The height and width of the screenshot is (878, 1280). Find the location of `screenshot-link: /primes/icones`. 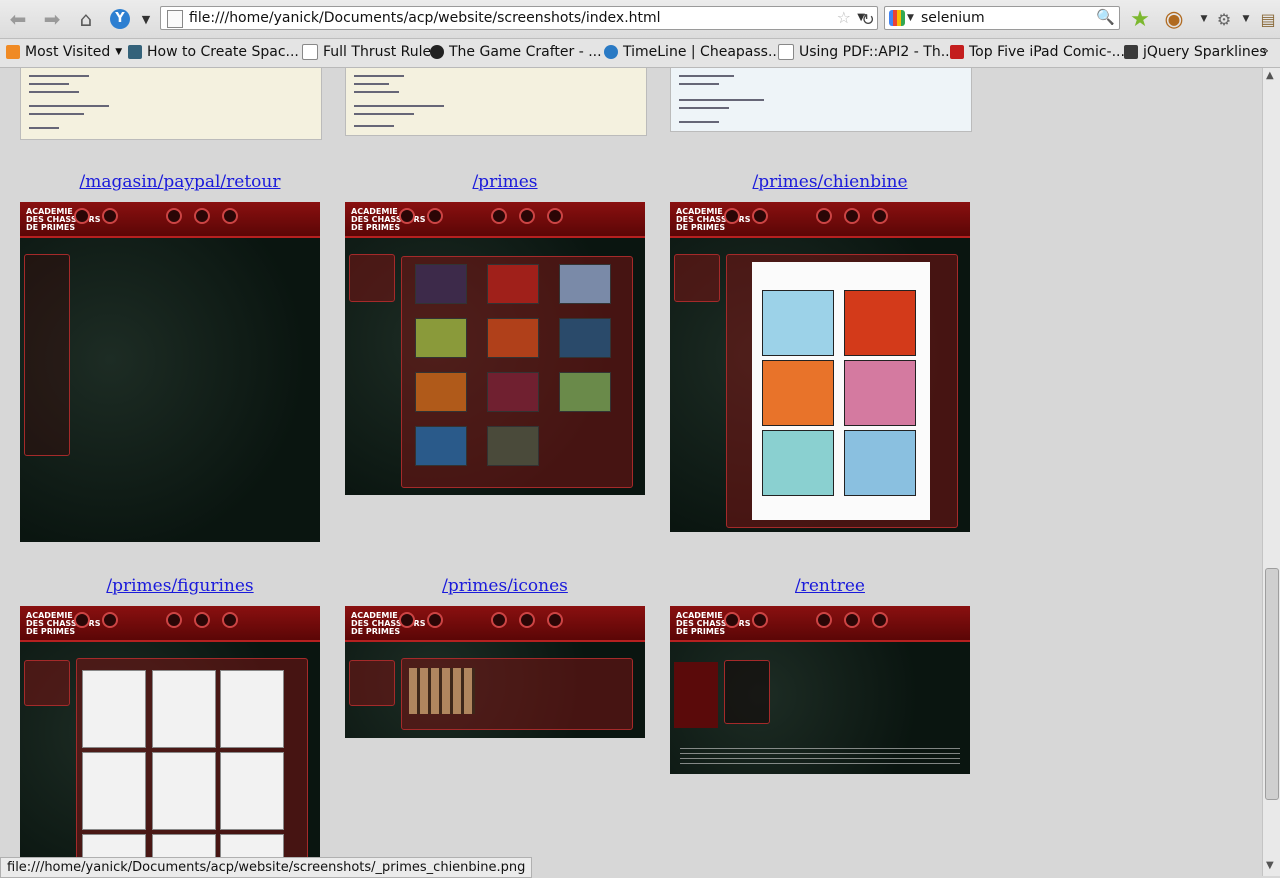

screenshot-link: /primes/icones is located at coordinates (505, 586).